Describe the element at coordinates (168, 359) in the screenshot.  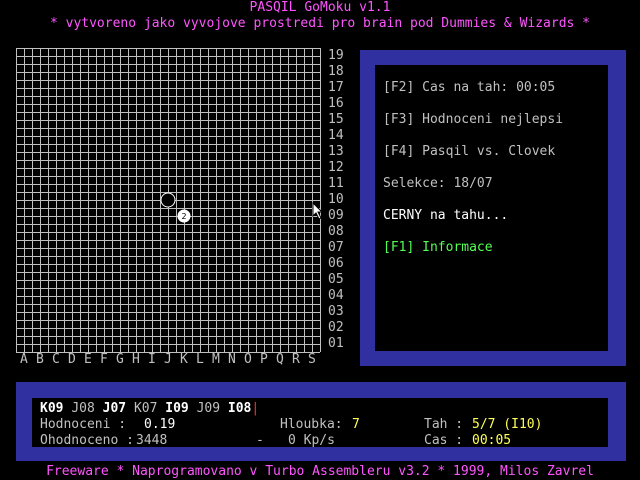
I see `file-label: J` at that location.